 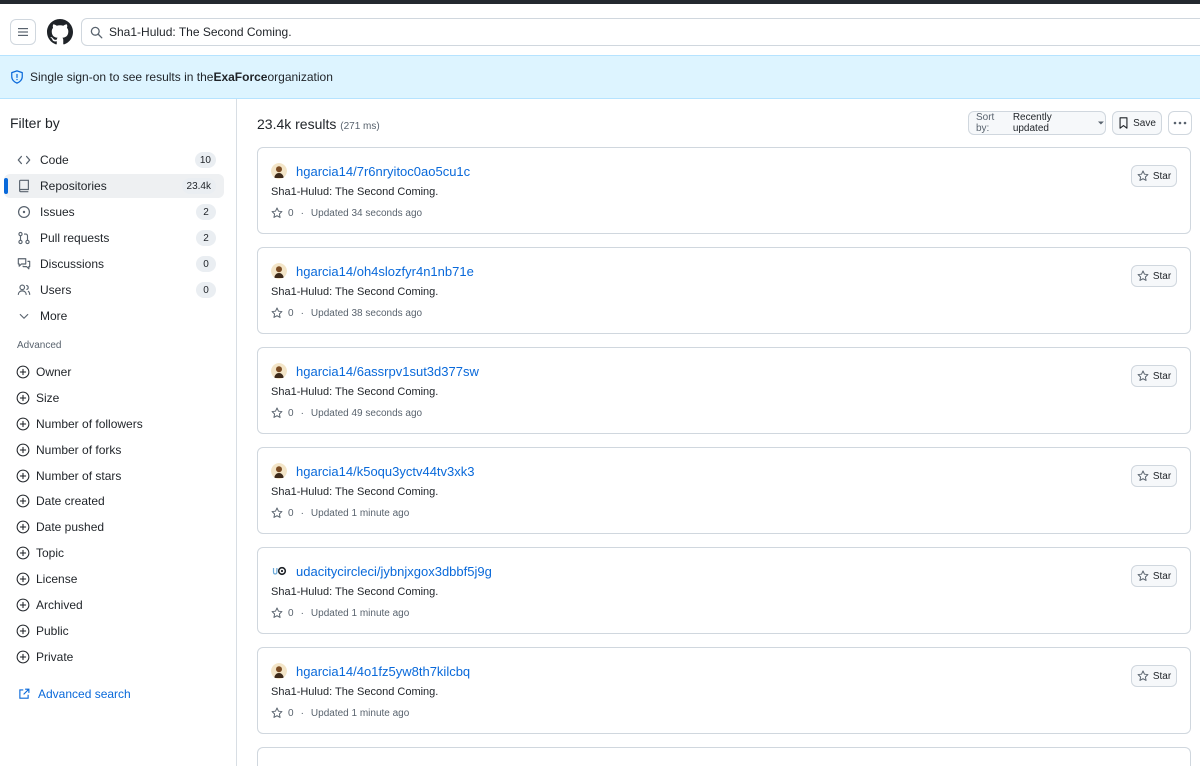 I want to click on sidebar-item-users: Users 0, so click(x=114, y=290).